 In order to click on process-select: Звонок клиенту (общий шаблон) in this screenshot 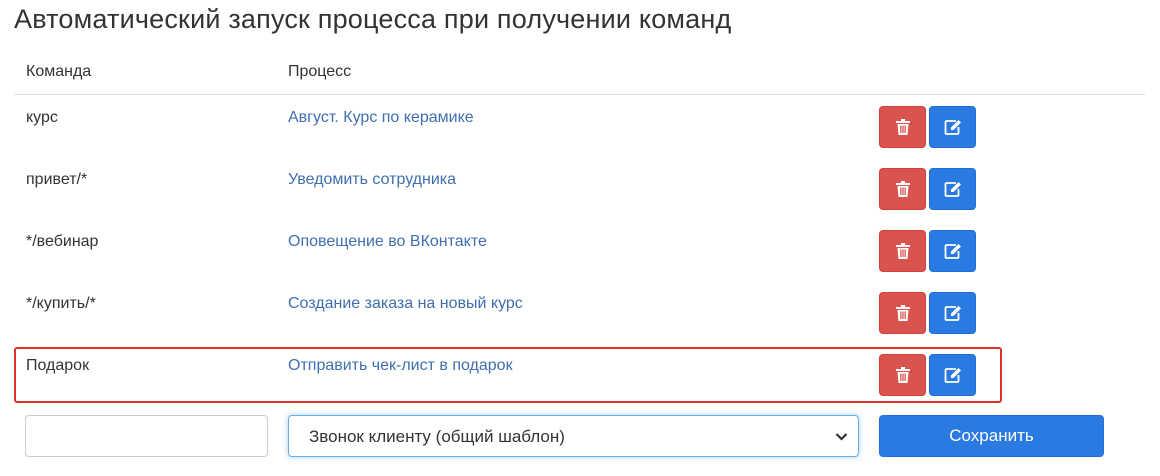, I will do `click(573, 436)`.